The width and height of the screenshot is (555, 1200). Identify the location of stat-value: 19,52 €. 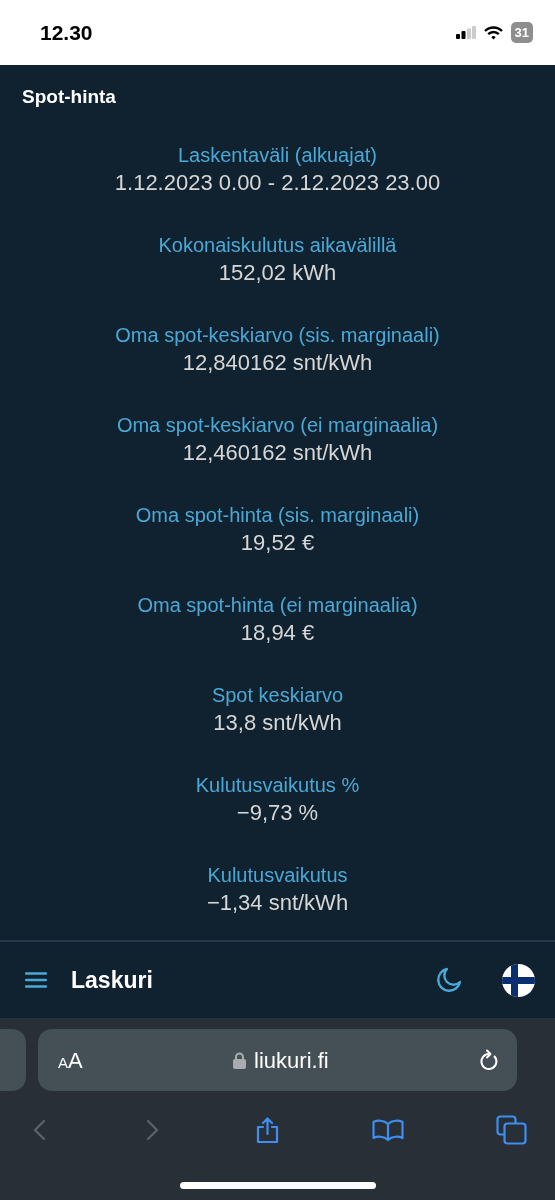
(277, 542).